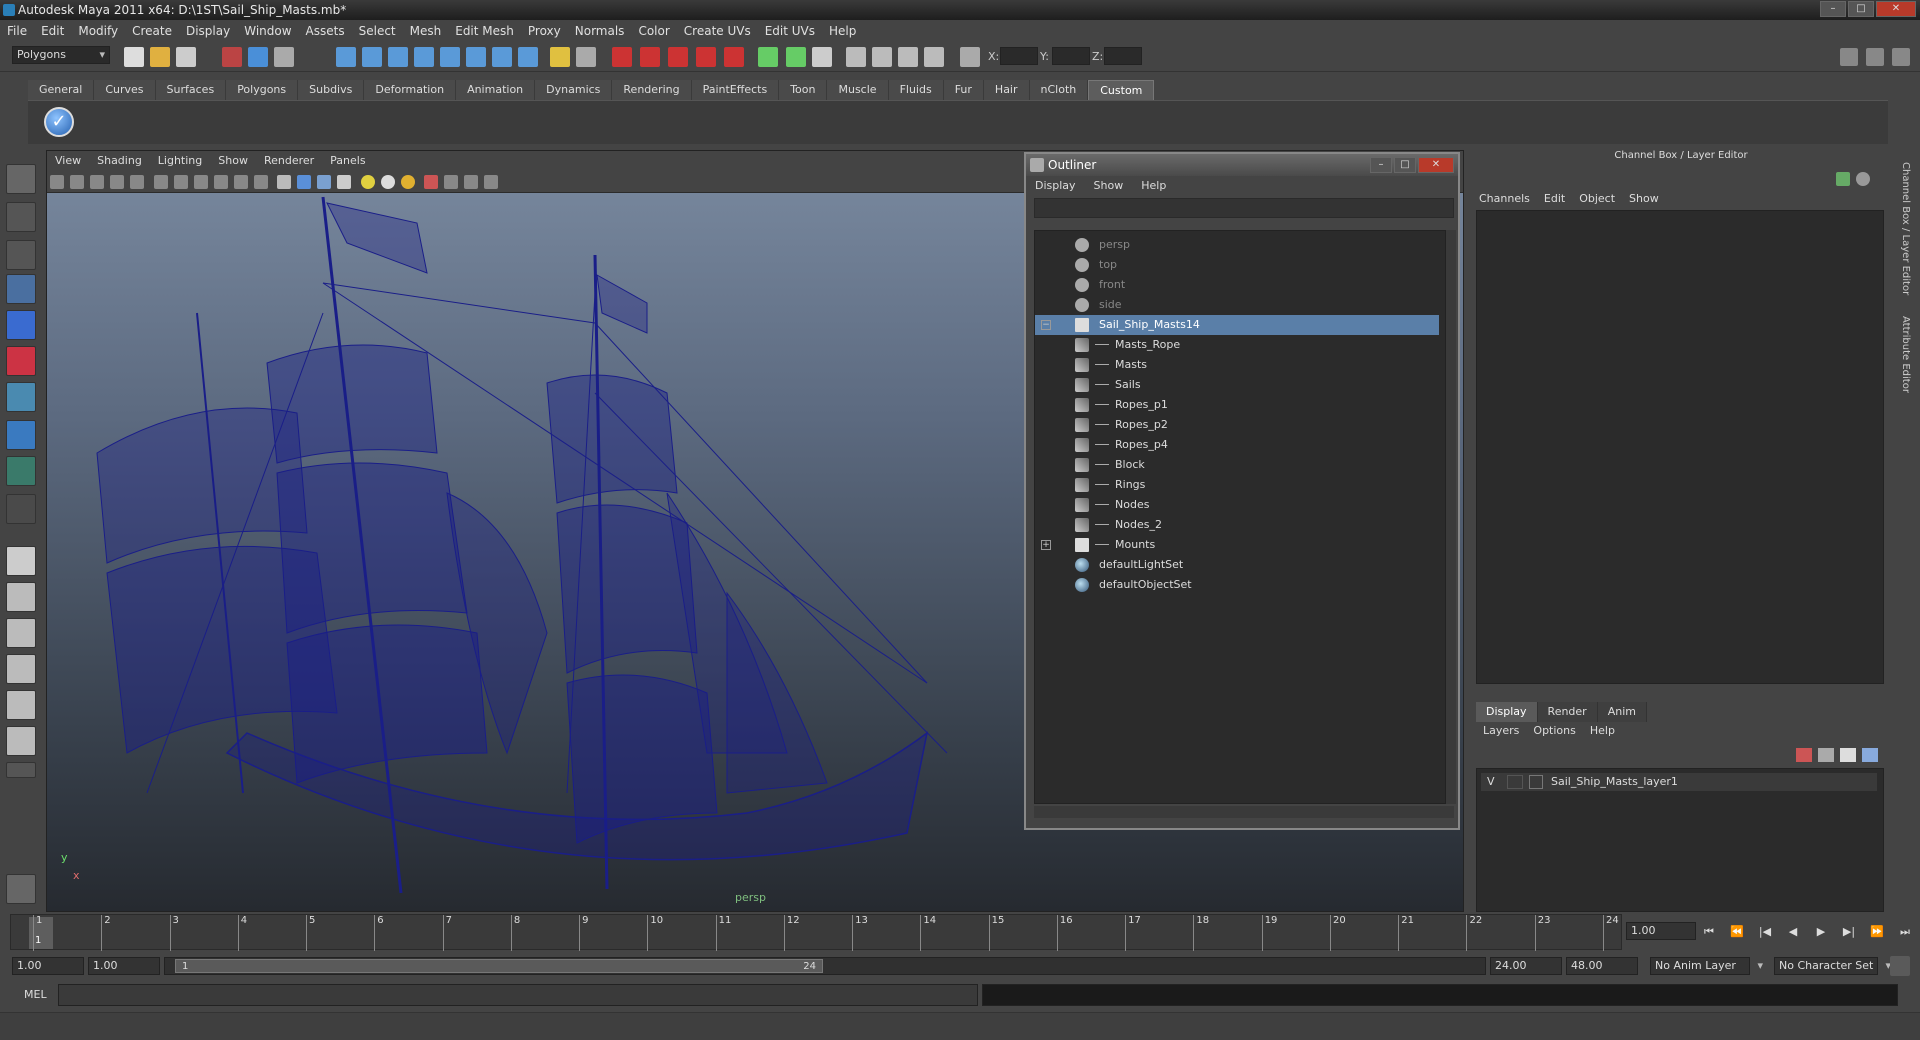  Describe the element at coordinates (240, 182) in the screenshot. I see `safe-action-icon` at that location.